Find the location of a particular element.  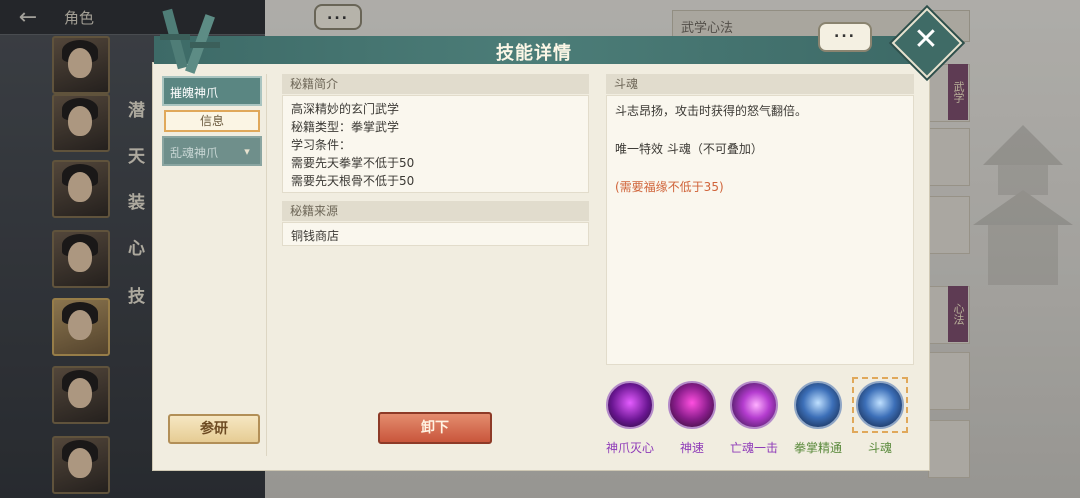

source-value: 铜钱商店 is located at coordinates (435, 234).